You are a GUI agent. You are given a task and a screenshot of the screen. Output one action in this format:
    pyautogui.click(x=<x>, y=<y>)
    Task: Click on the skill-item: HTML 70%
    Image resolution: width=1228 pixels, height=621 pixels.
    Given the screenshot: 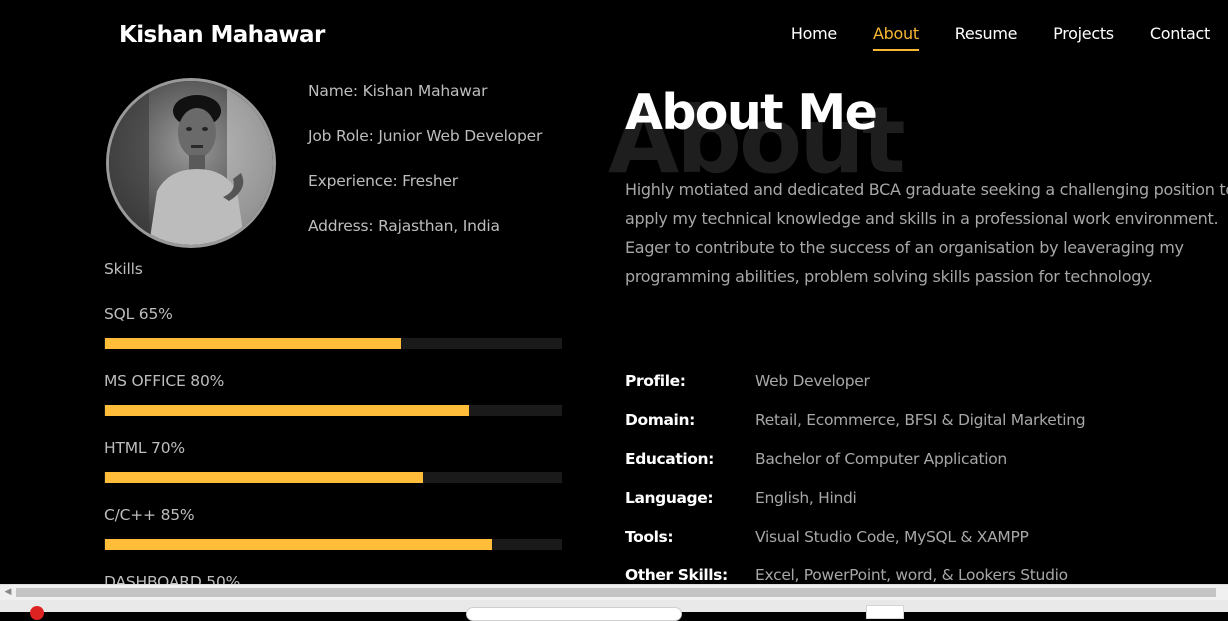 What is the action you would take?
    pyautogui.click(x=333, y=471)
    